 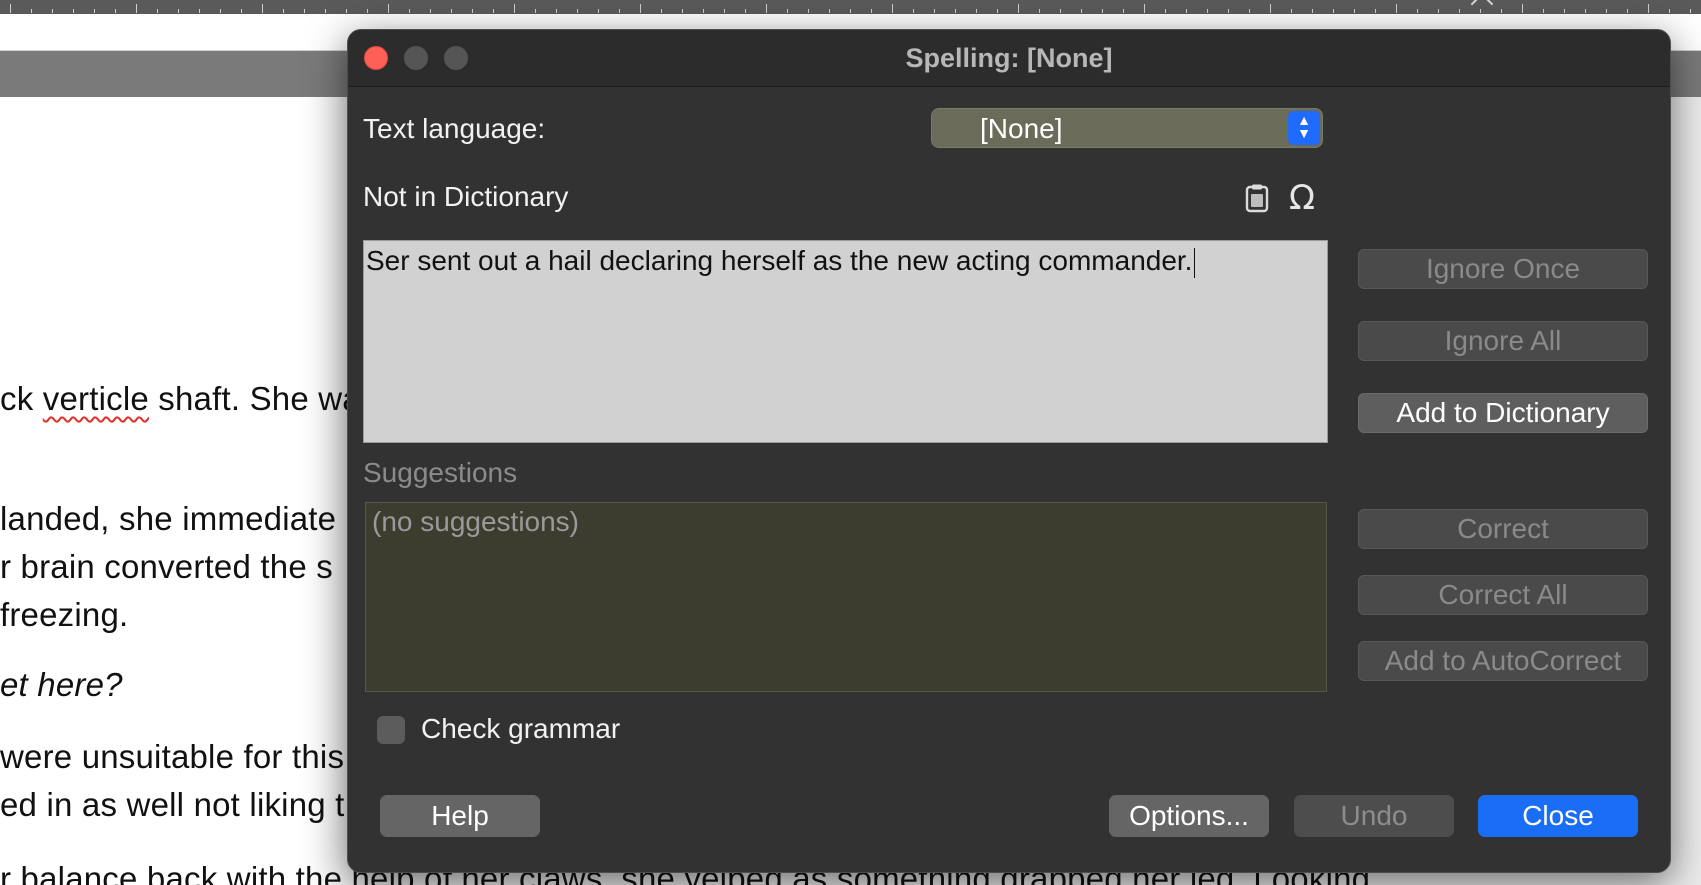 What do you see at coordinates (460, 816) in the screenshot?
I see `help-button: Help` at bounding box center [460, 816].